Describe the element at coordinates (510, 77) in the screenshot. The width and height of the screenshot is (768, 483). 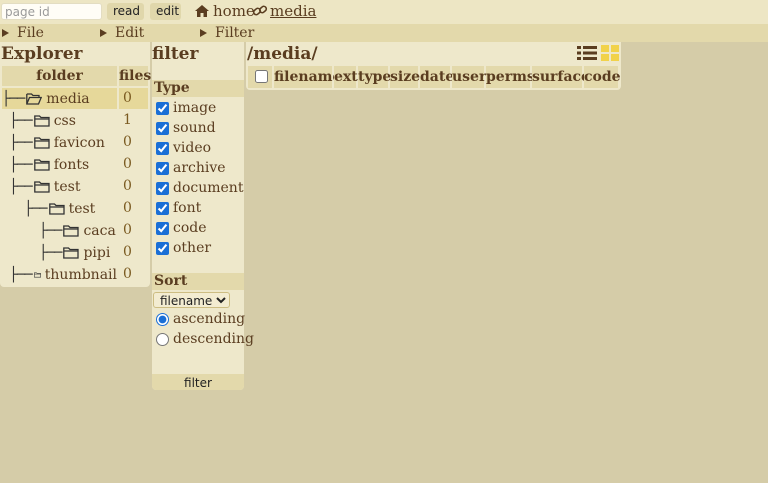
I see `column-header-perms: perms` at that location.